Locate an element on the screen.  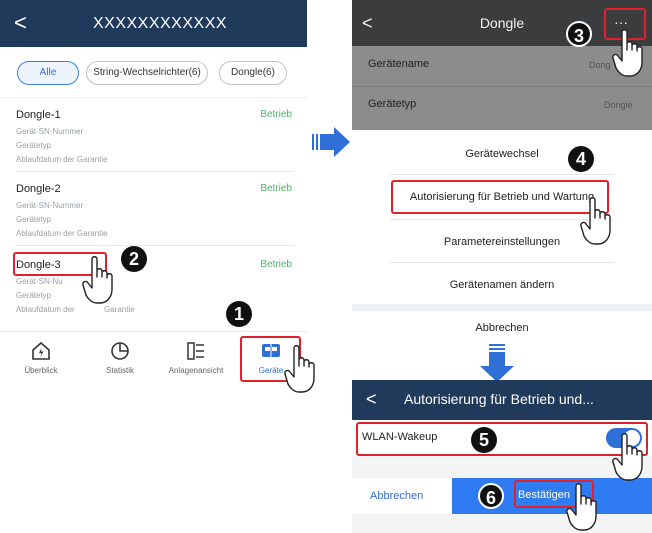
sheet-cancel-button: Abbrechen is located at coordinates (502, 328).